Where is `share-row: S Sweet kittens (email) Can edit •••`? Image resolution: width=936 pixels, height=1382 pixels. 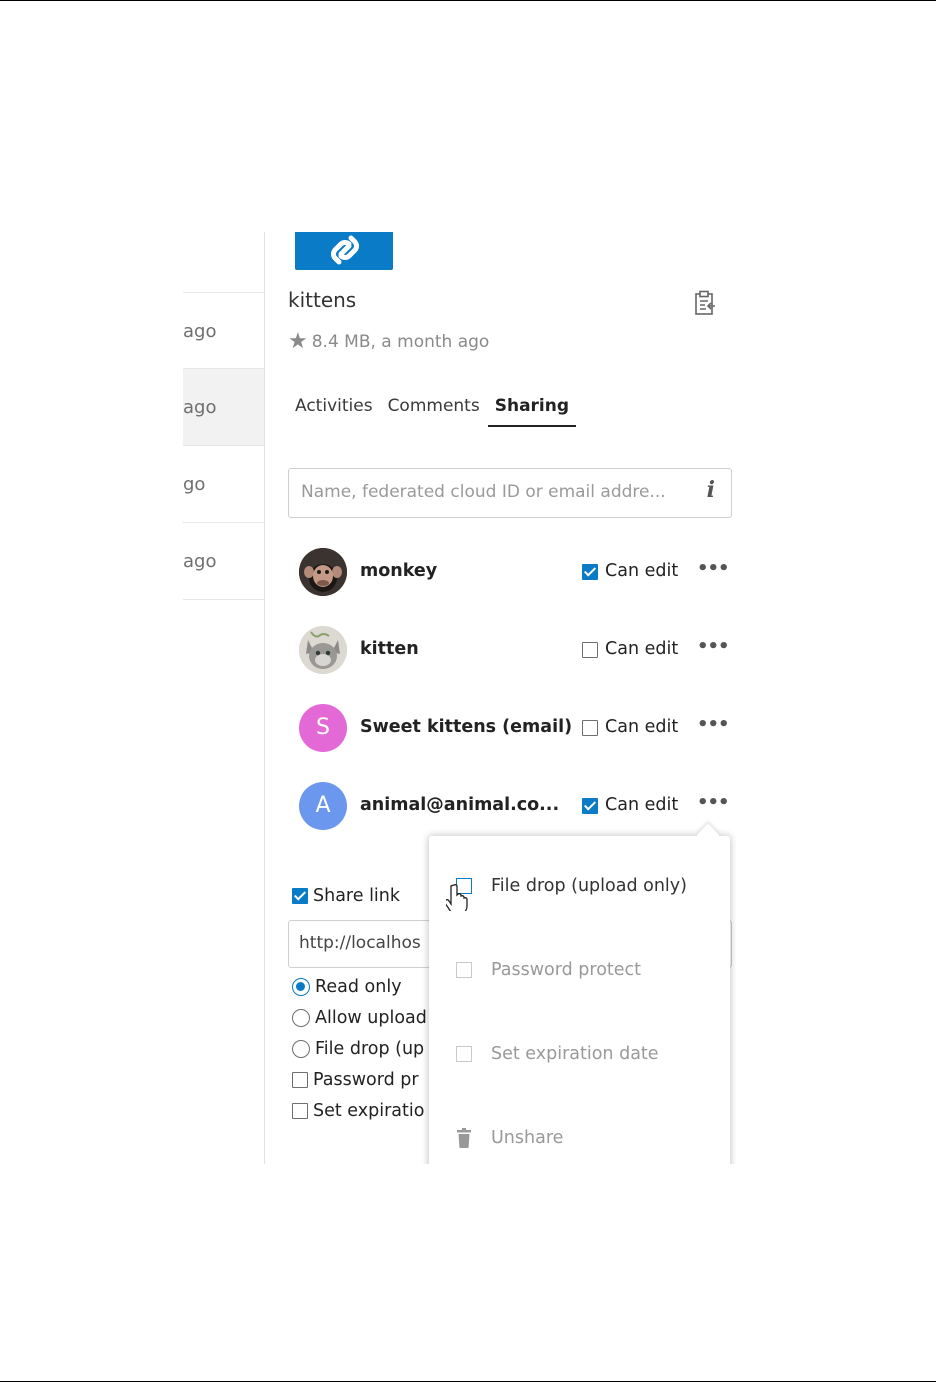 share-row: S Sweet kittens (email) Can edit ••• is located at coordinates (514, 729).